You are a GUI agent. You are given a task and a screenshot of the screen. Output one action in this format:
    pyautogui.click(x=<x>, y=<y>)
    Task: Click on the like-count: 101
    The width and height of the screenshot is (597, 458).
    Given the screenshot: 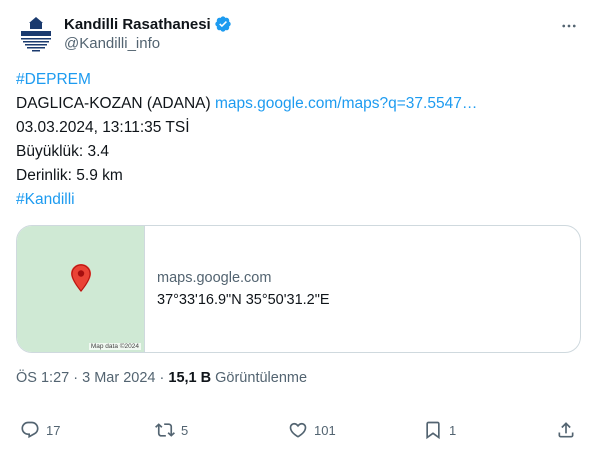 What is the action you would take?
    pyautogui.click(x=325, y=430)
    